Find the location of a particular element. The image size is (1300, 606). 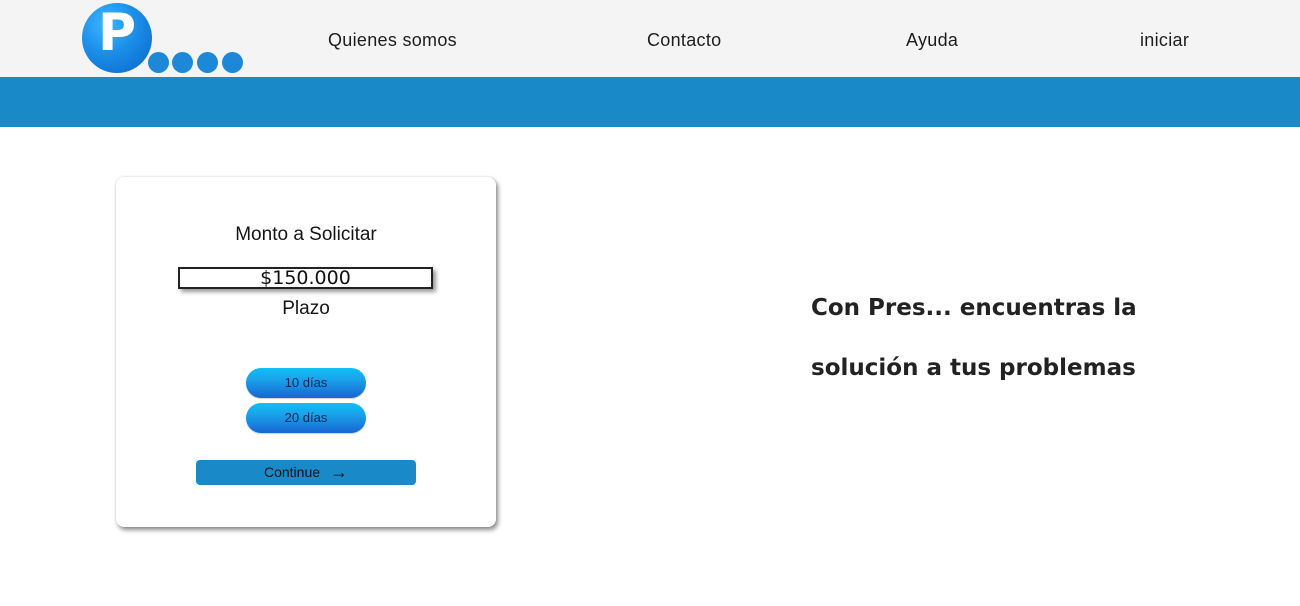

continue-button: Continue → is located at coordinates (306, 472).